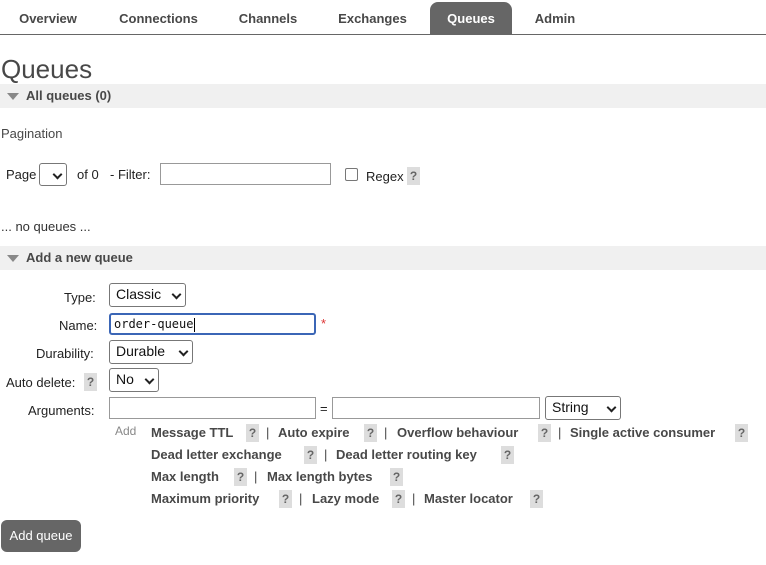 This screenshot has height=565, width=766. I want to click on auto-delete-select: No, so click(134, 380).